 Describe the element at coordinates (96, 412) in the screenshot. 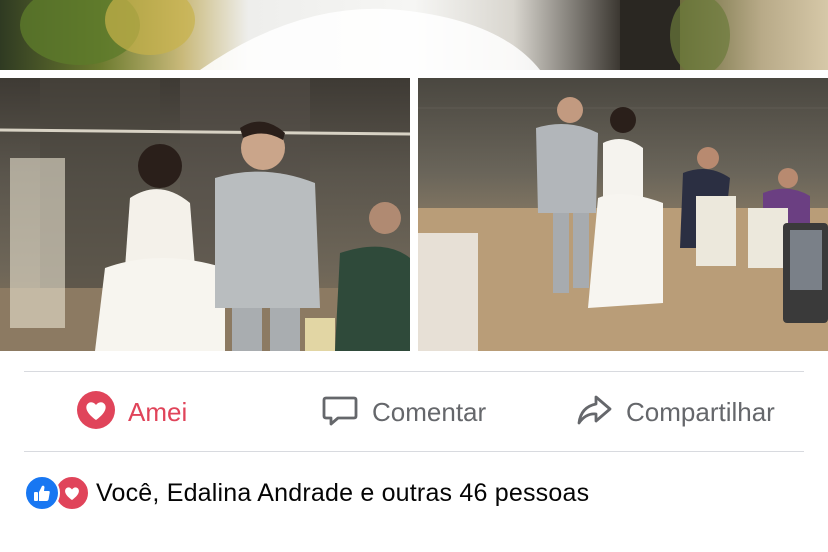

I see `love-icon` at that location.